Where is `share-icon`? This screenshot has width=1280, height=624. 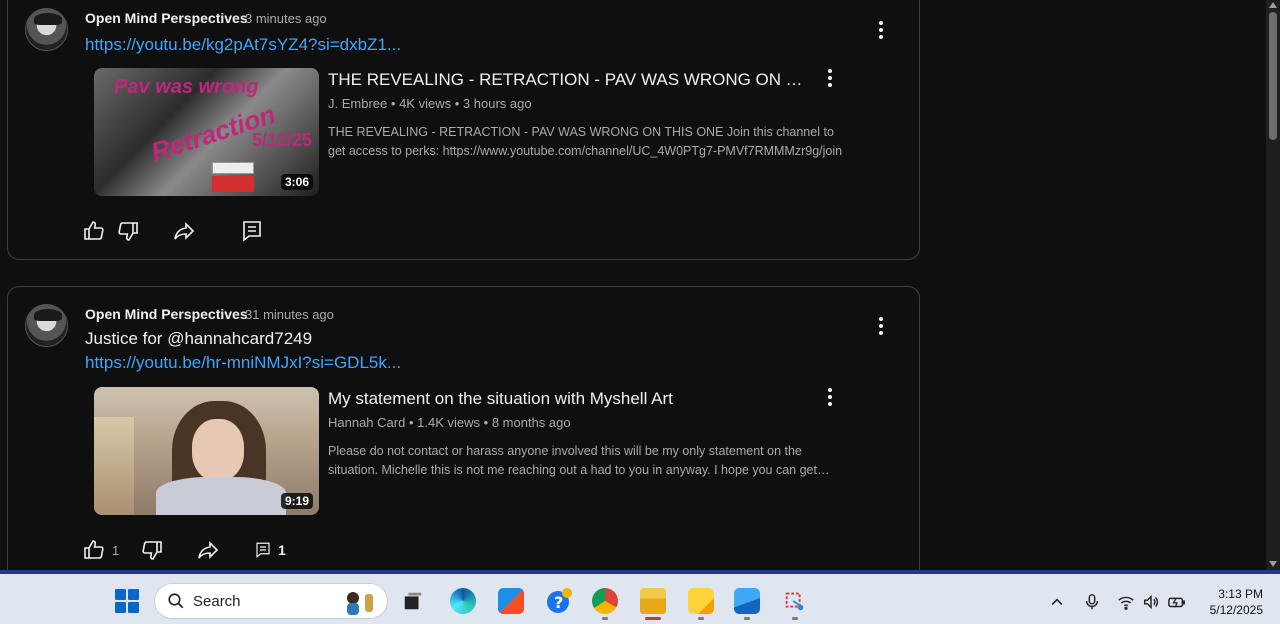
share-icon is located at coordinates (184, 231).